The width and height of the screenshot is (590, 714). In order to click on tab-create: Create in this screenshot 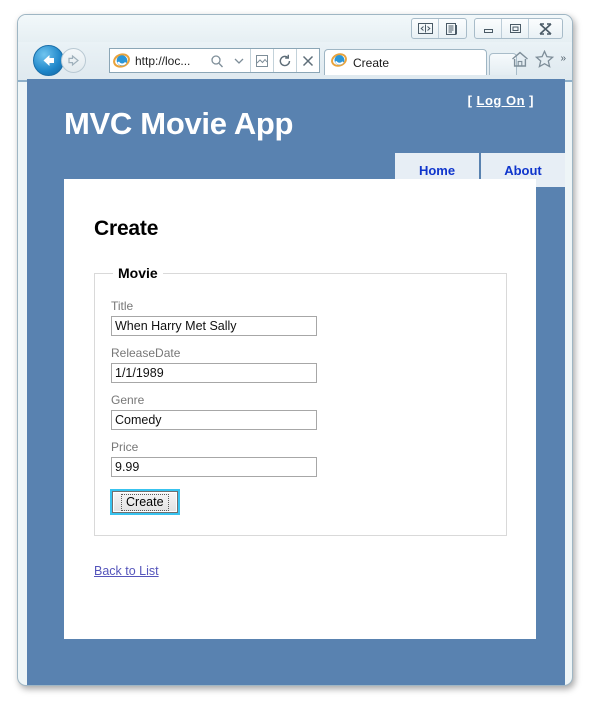, I will do `click(405, 62)`.